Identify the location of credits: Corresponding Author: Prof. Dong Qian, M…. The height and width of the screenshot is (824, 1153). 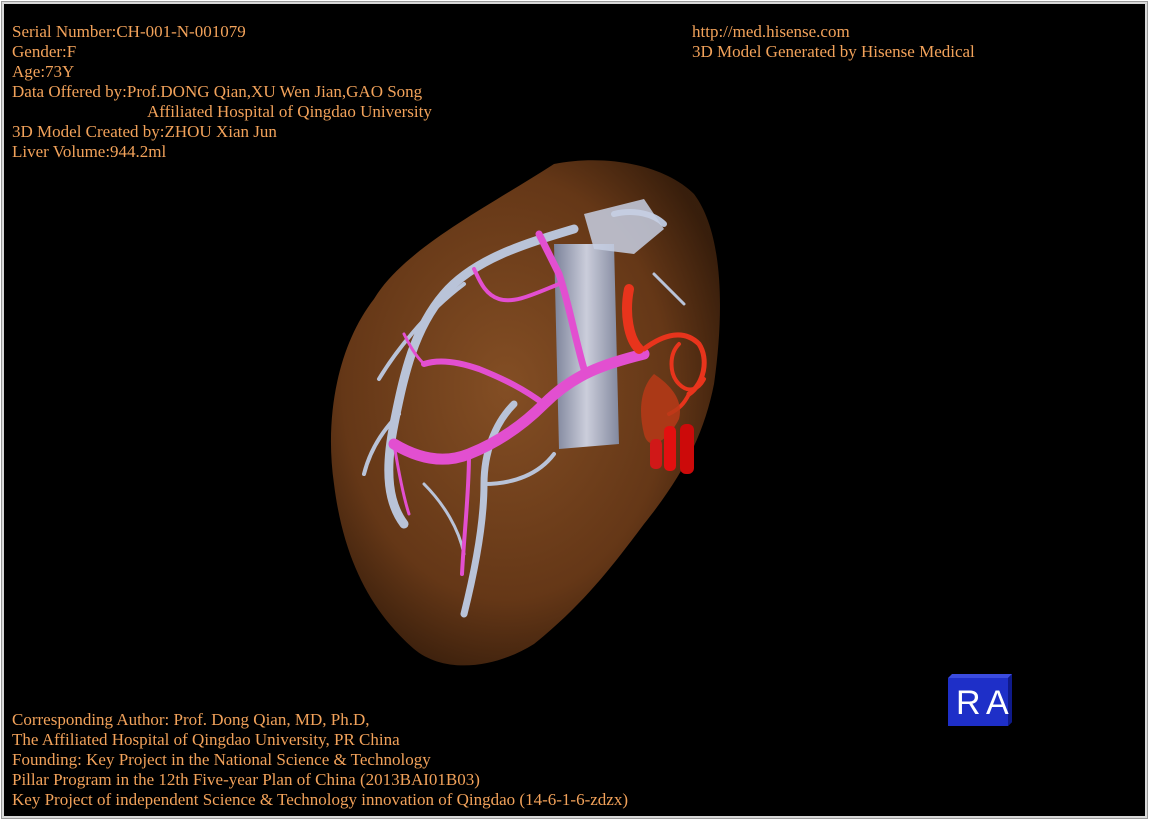
(320, 760).